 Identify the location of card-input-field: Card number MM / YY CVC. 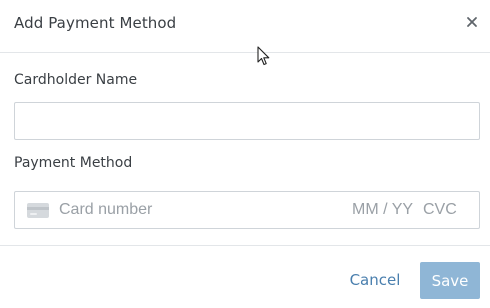
(247, 210).